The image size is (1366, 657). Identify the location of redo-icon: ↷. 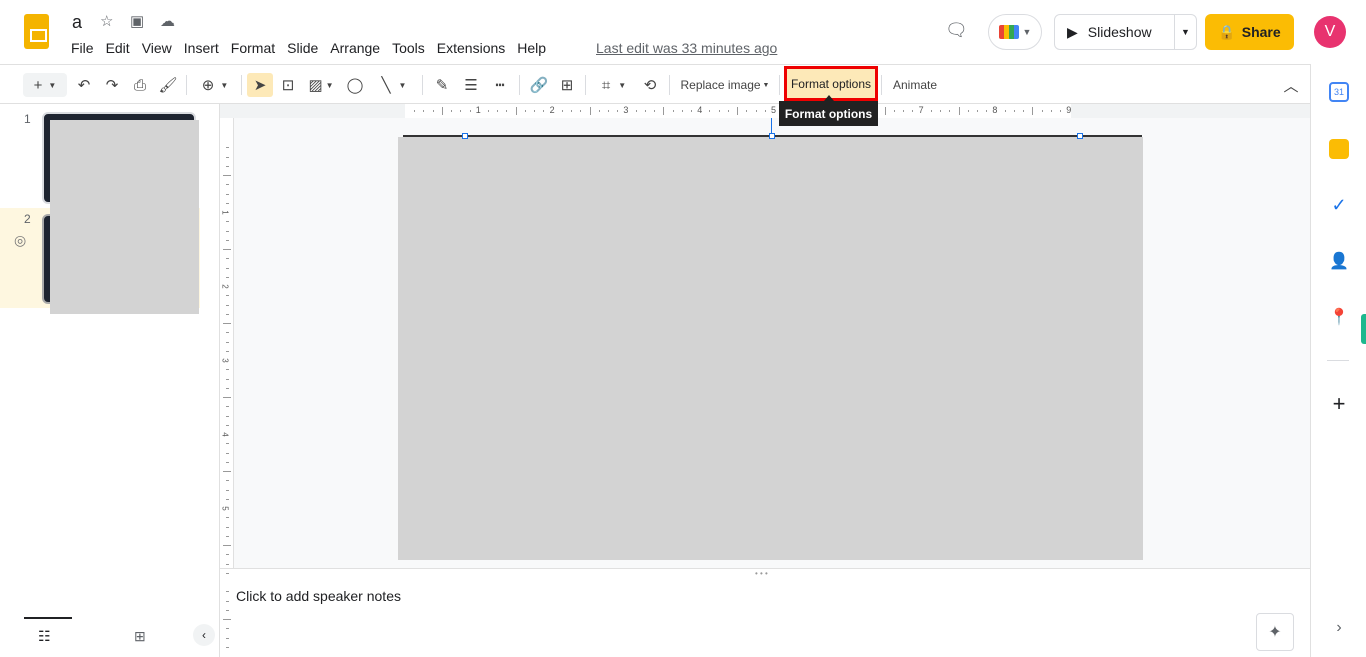
(112, 85).